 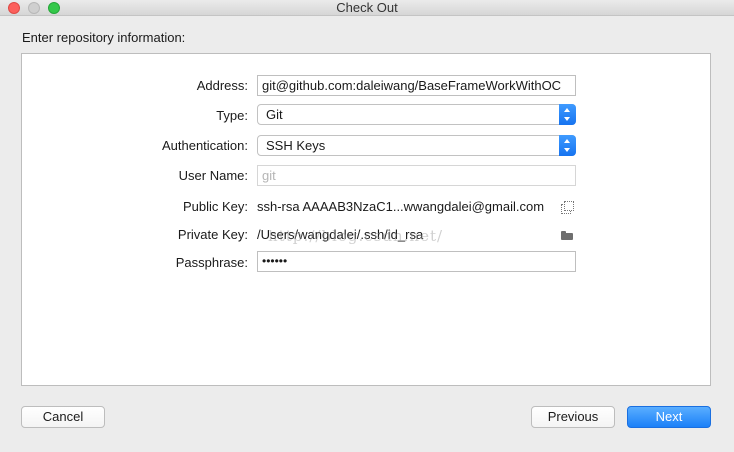 What do you see at coordinates (296, 145) in the screenshot?
I see `authentication-select-value: SSH Keys` at bounding box center [296, 145].